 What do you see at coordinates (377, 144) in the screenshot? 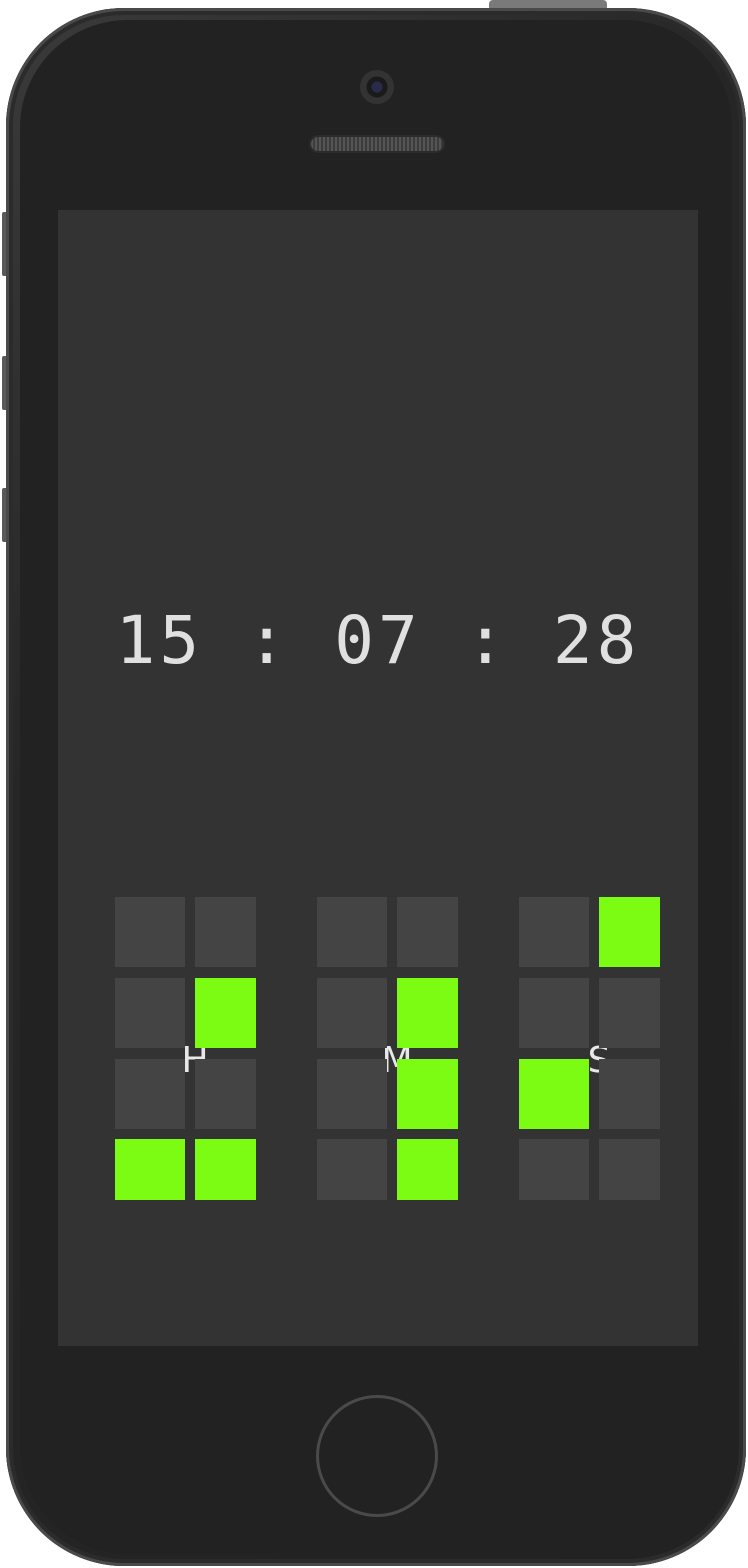
I see `earpiece-speaker` at bounding box center [377, 144].